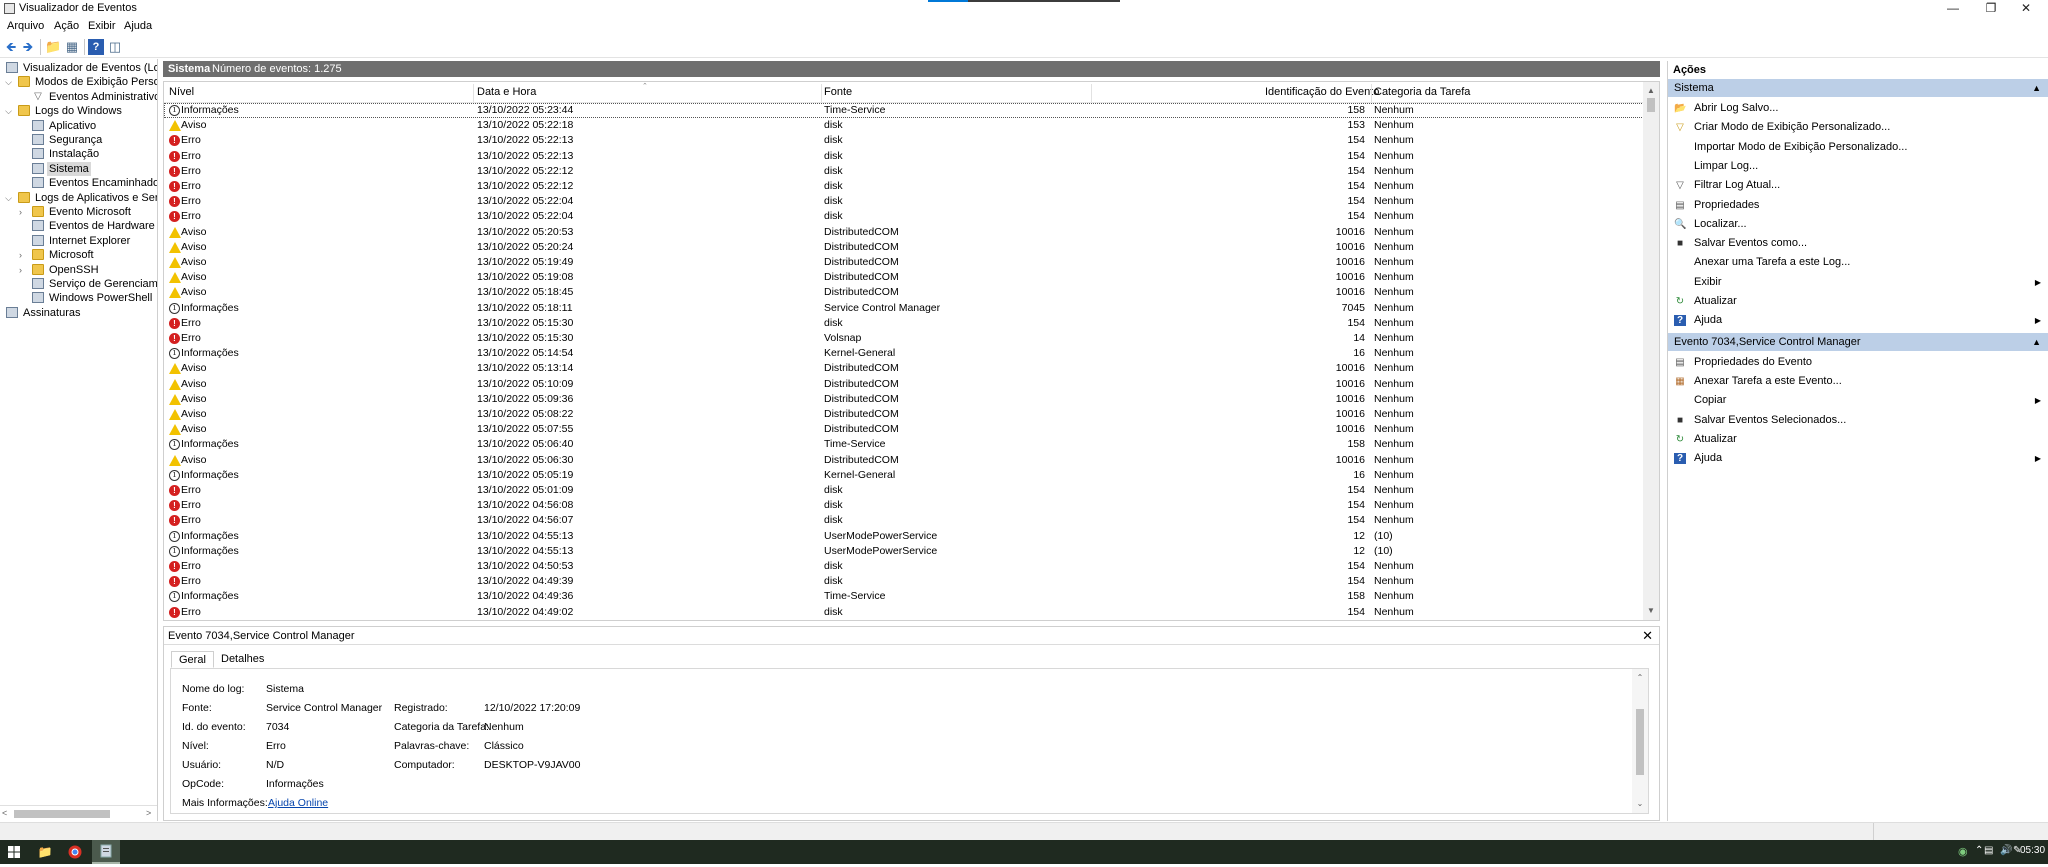 This screenshot has width=2048, height=867. Describe the element at coordinates (1647, 636) in the screenshot. I see `close-icon: ✕` at that location.